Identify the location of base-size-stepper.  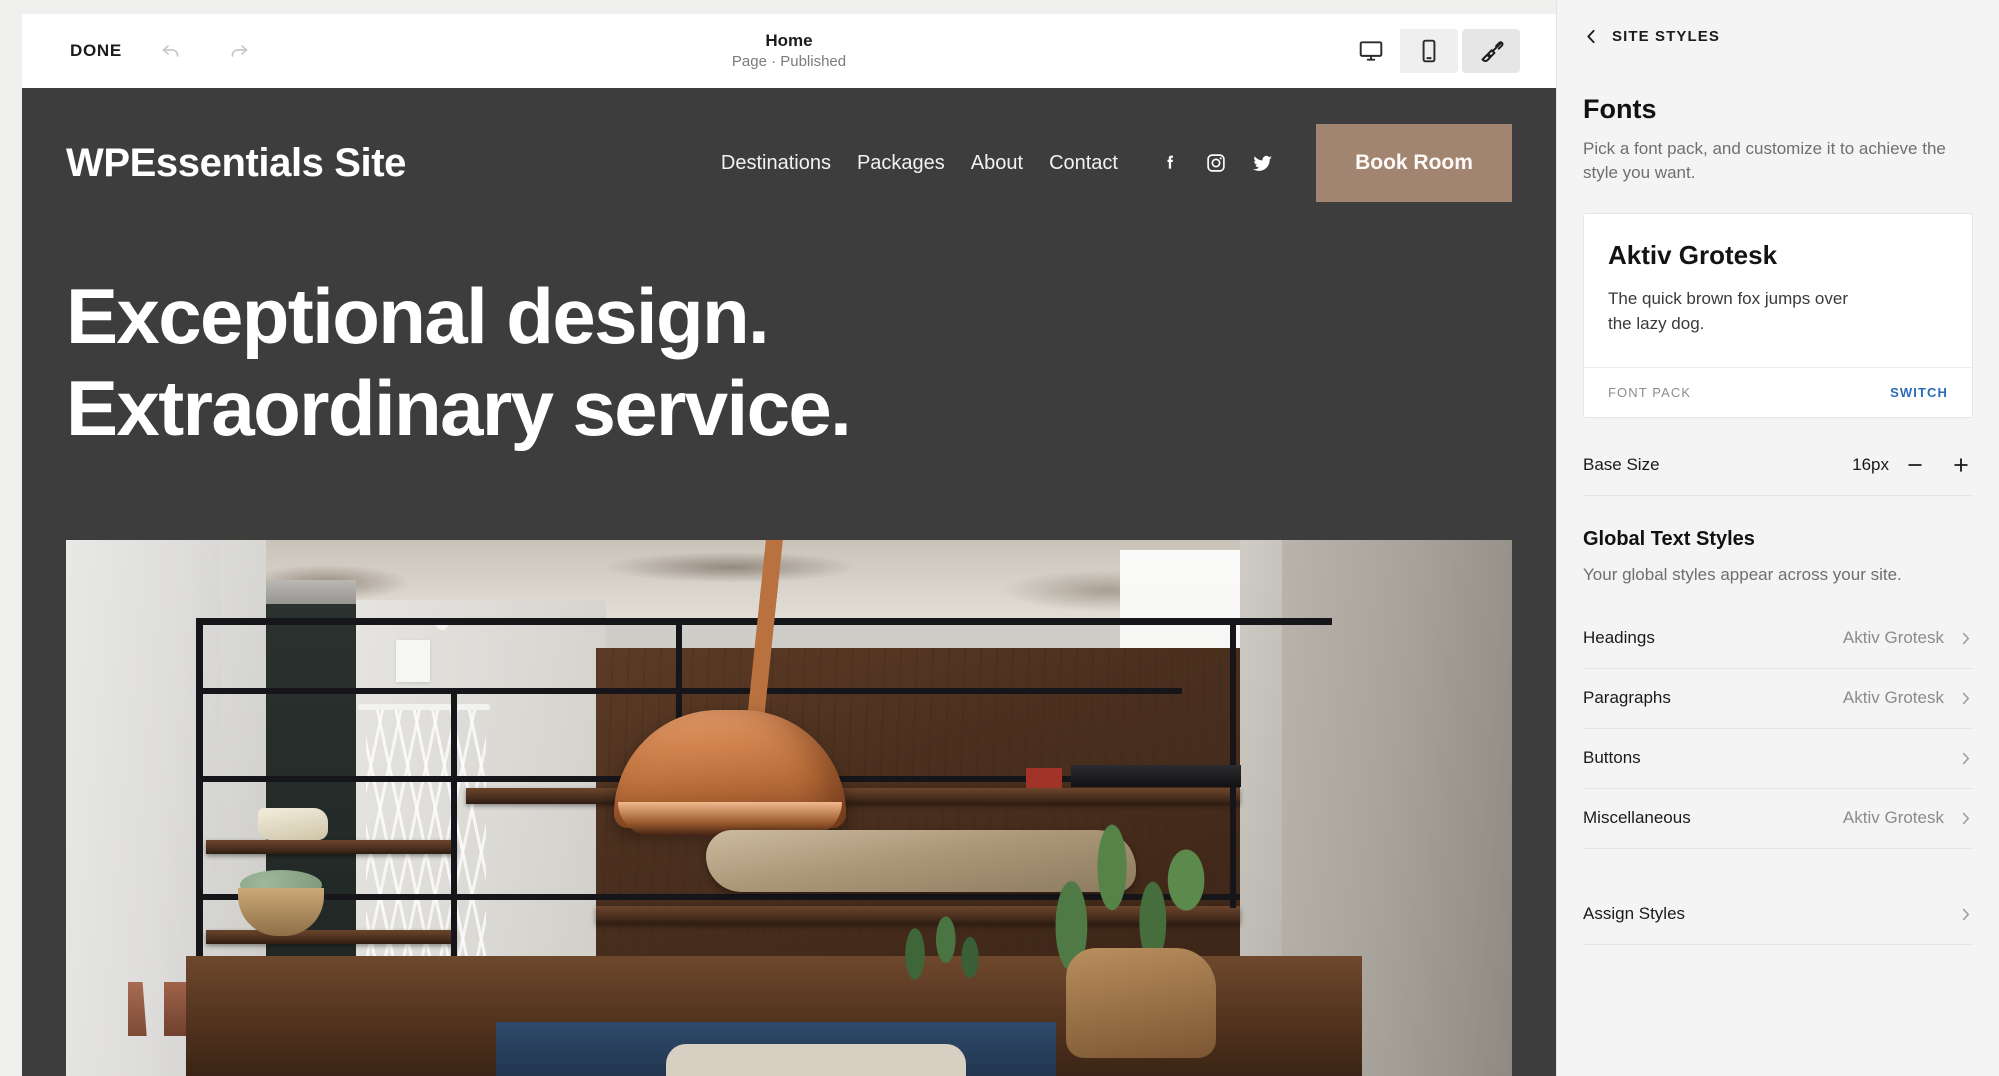
(1938, 465).